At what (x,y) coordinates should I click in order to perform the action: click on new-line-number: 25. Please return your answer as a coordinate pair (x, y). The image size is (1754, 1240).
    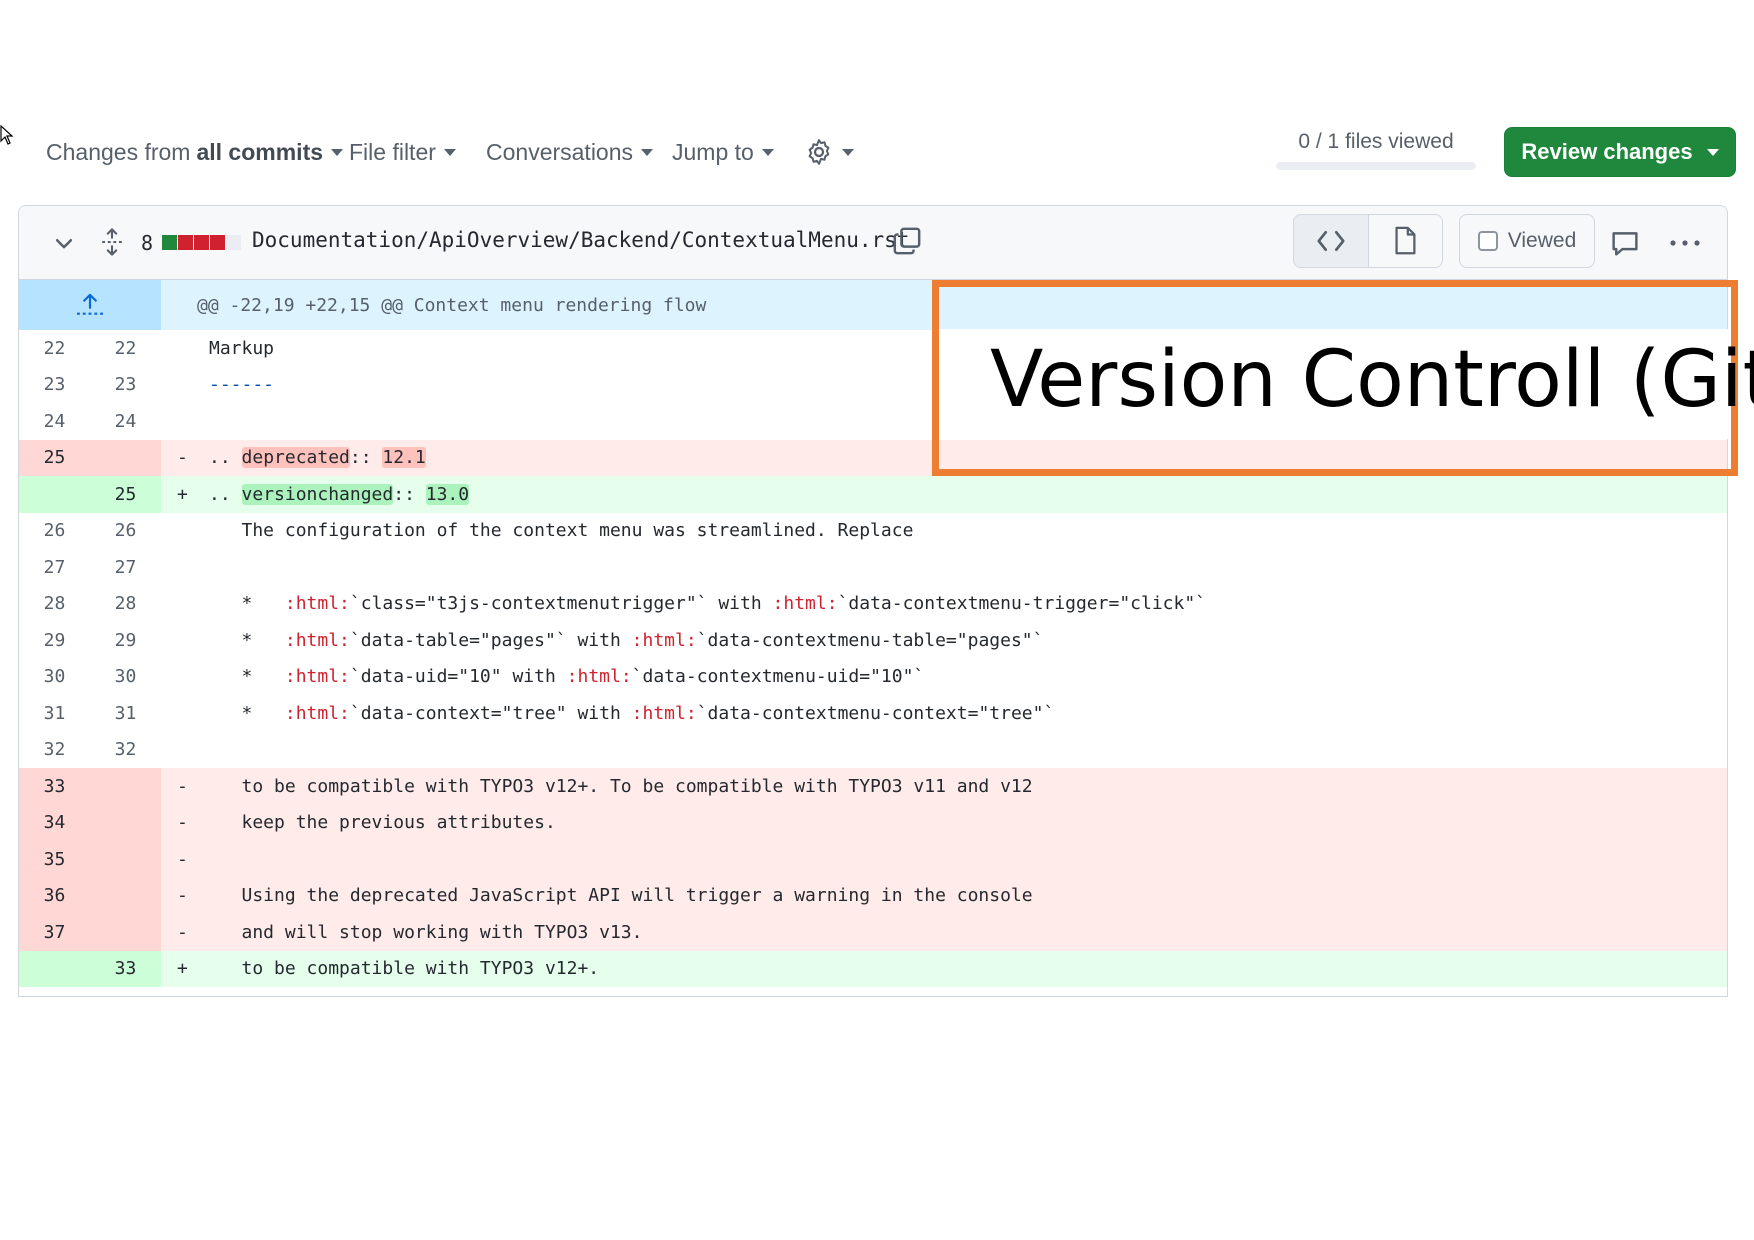
    Looking at the image, I should click on (125, 494).